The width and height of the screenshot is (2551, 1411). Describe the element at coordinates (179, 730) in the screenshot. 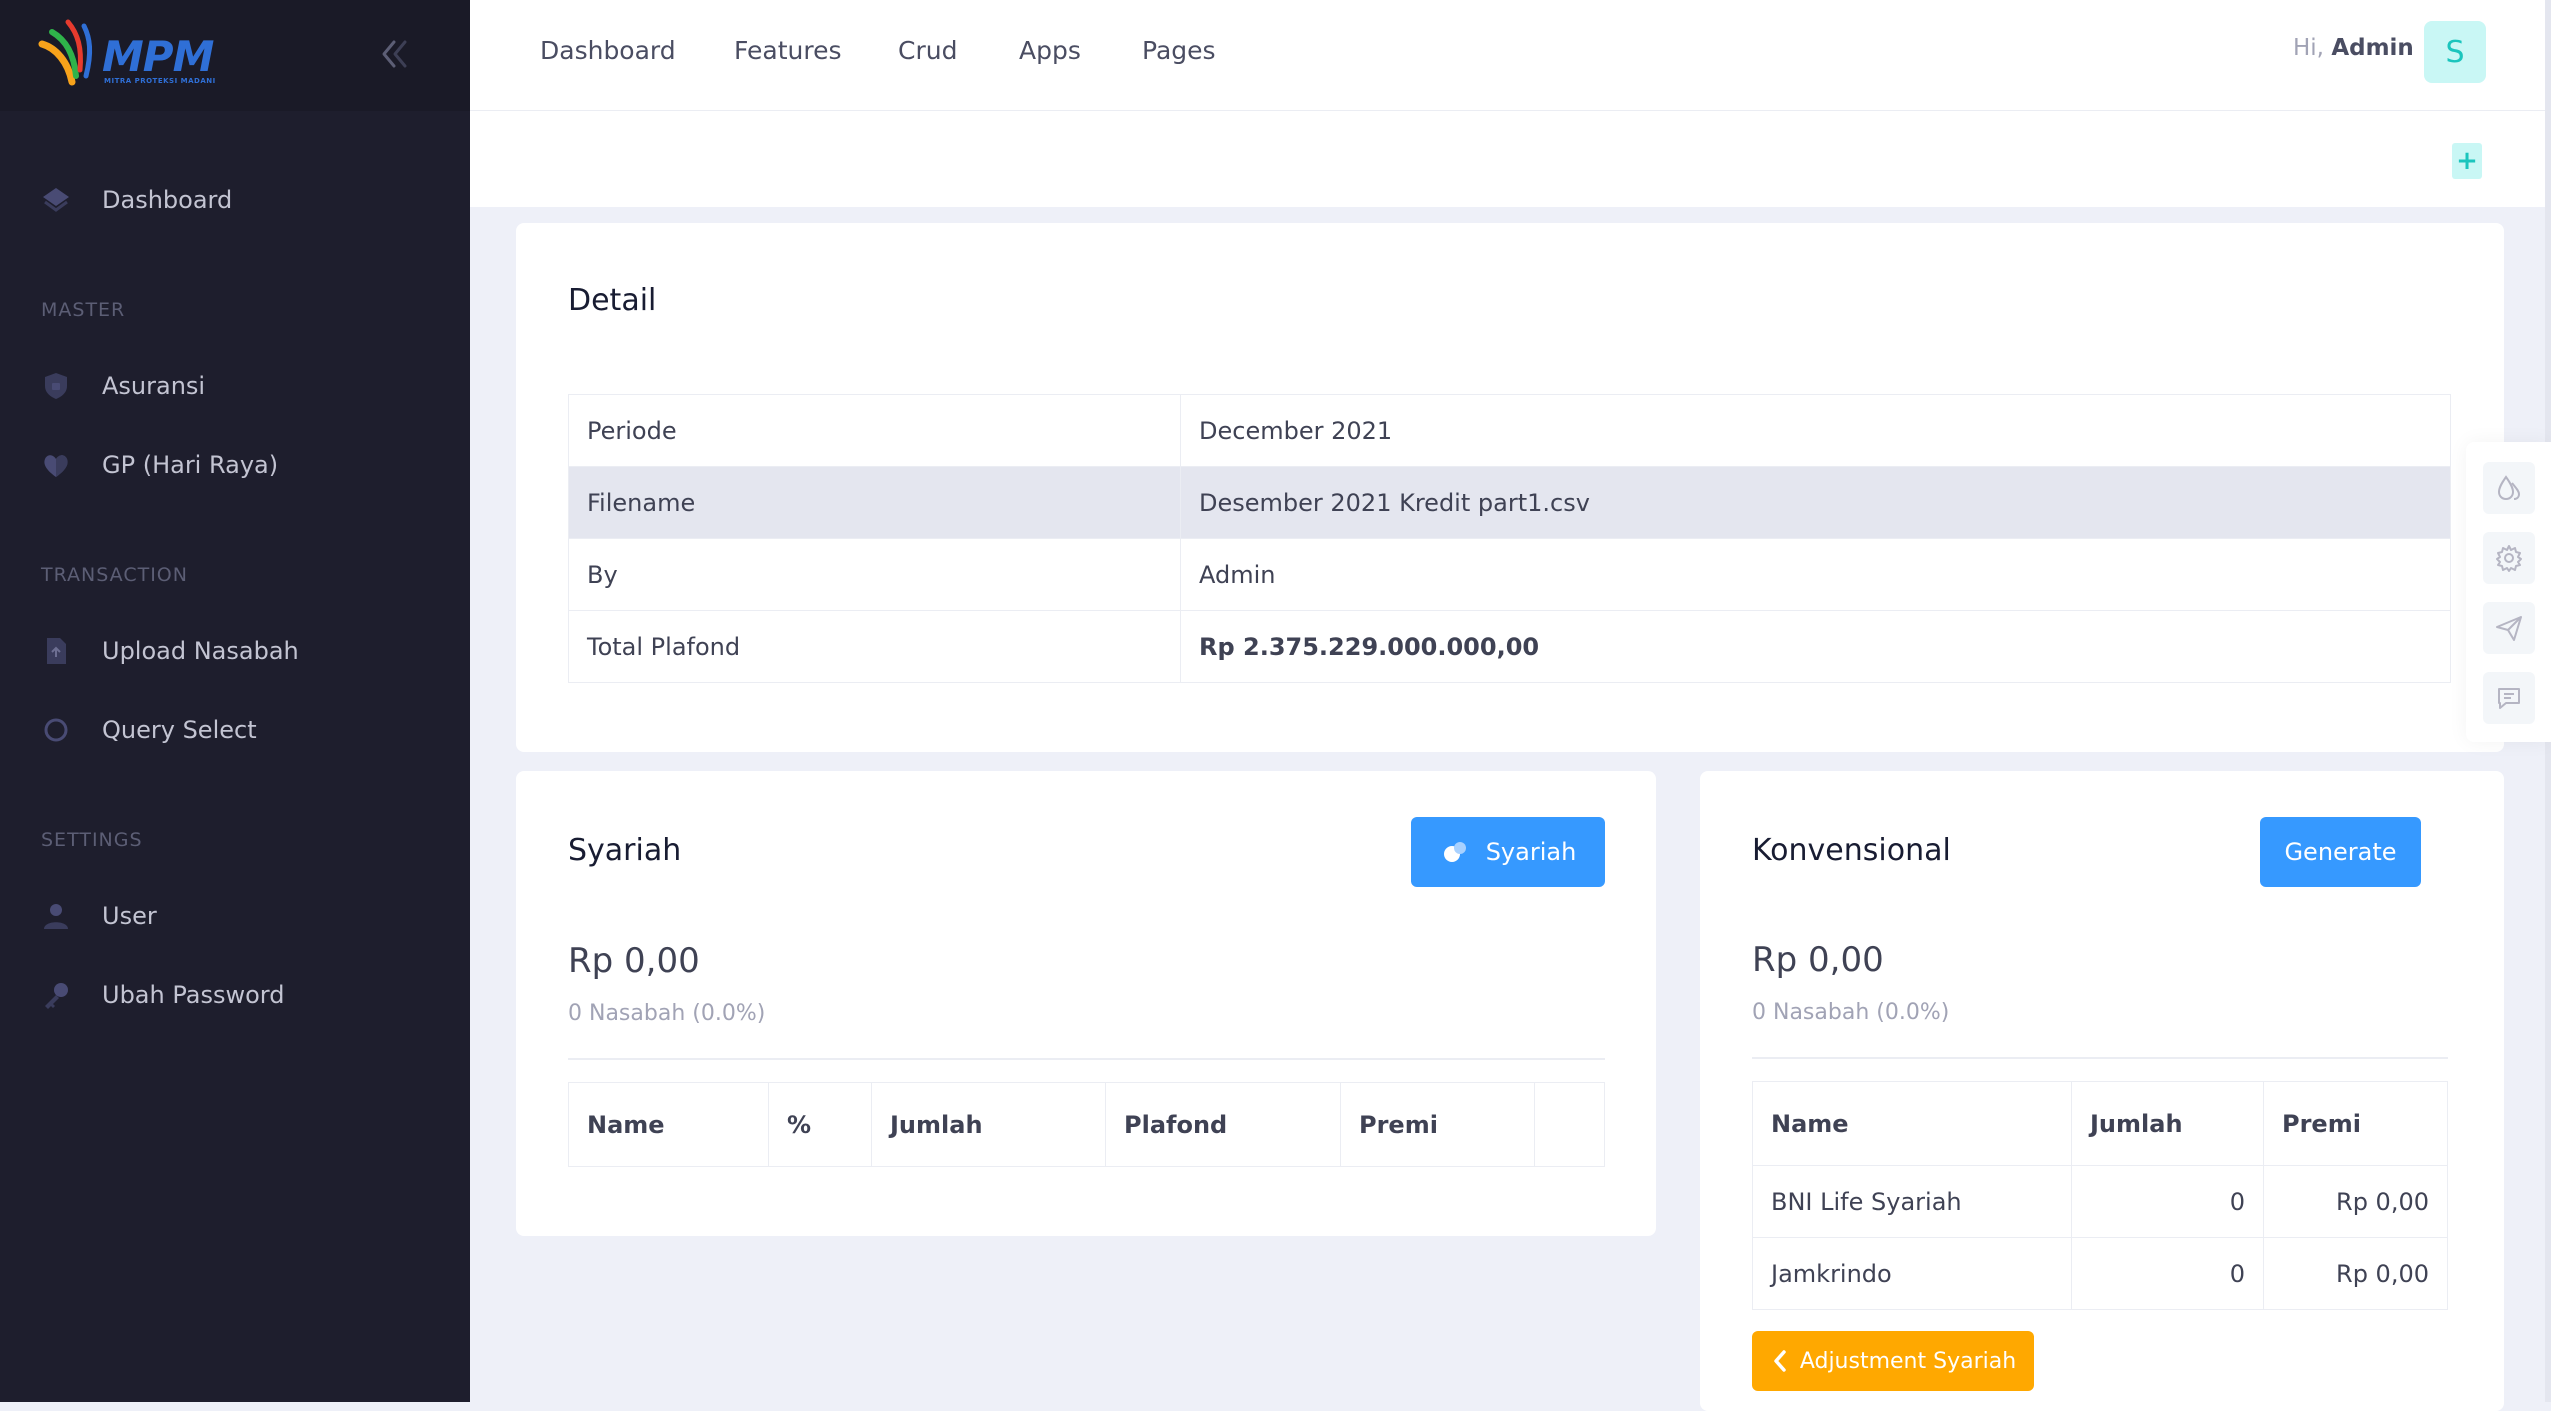

I see `sidebar-item-label: Query Select` at that location.